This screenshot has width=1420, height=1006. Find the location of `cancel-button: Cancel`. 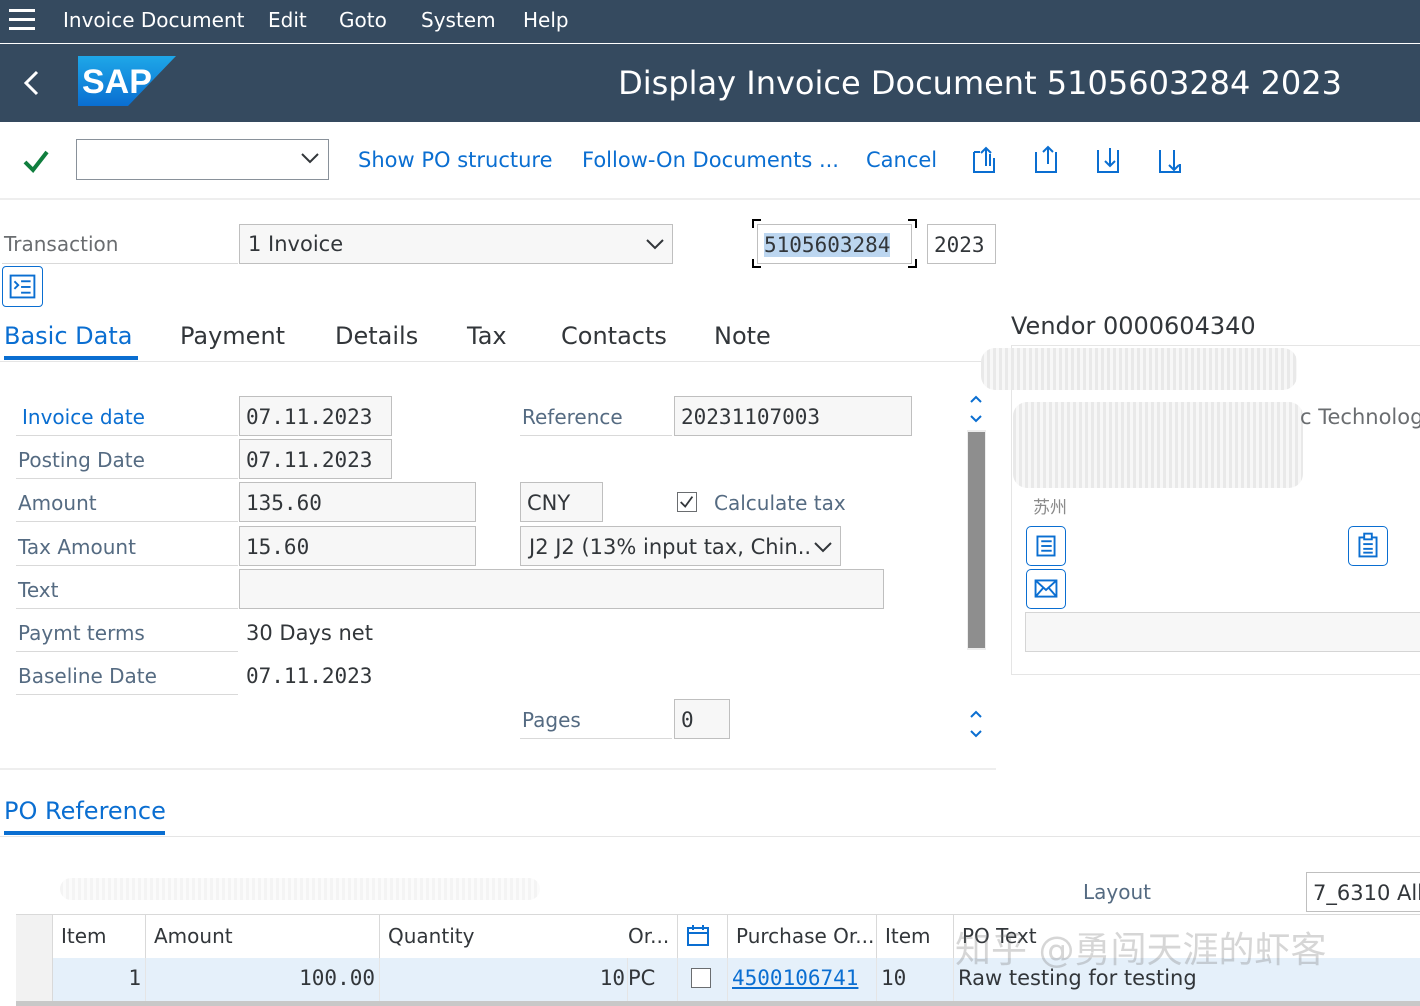

cancel-button: Cancel is located at coordinates (901, 160).